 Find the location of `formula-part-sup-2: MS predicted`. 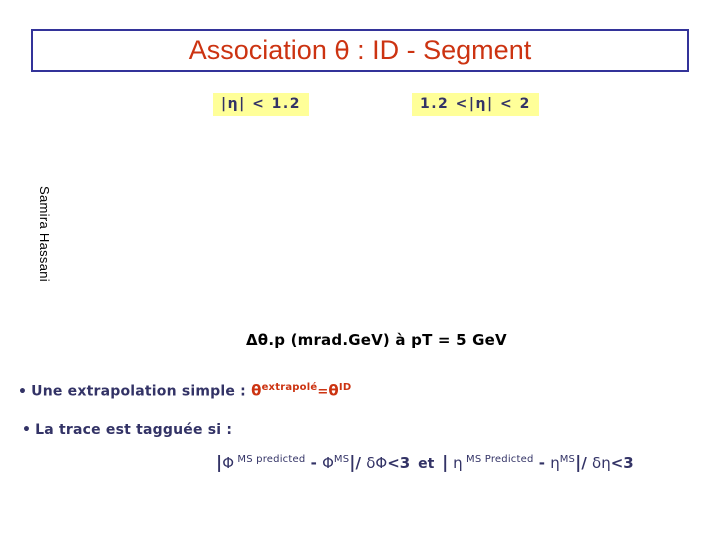

formula-part-sup-2: MS predicted is located at coordinates (270, 459).